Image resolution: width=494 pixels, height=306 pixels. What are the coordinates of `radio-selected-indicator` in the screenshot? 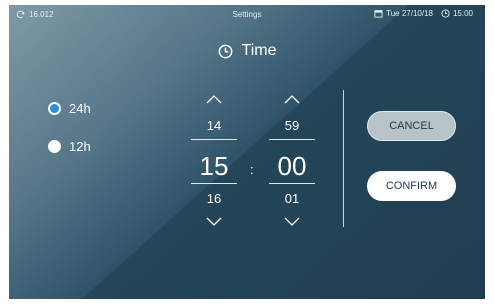 It's located at (54, 108).